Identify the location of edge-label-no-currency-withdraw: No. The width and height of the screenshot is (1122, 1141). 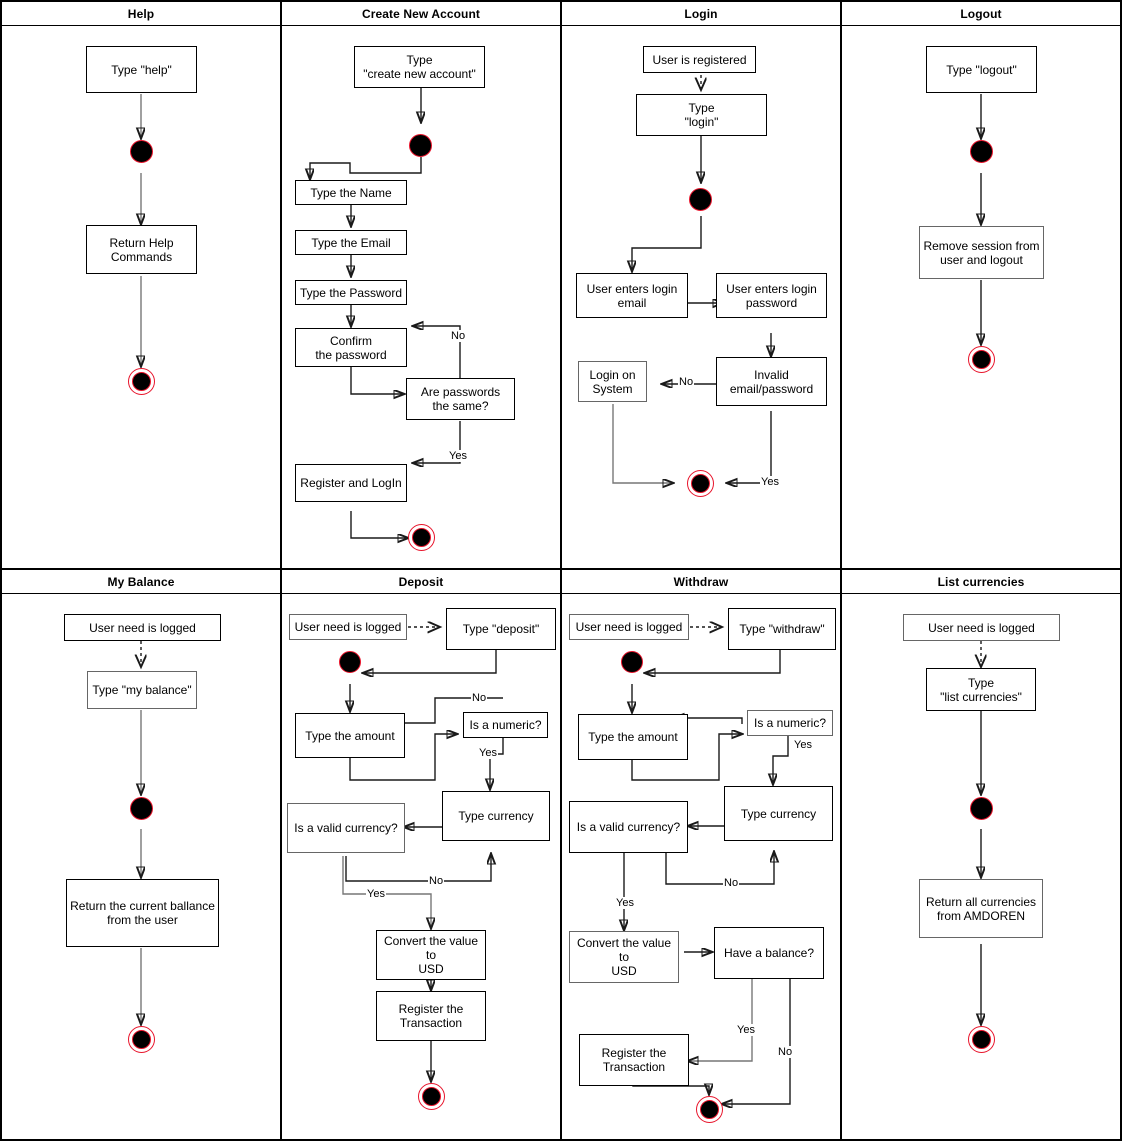
(731, 883).